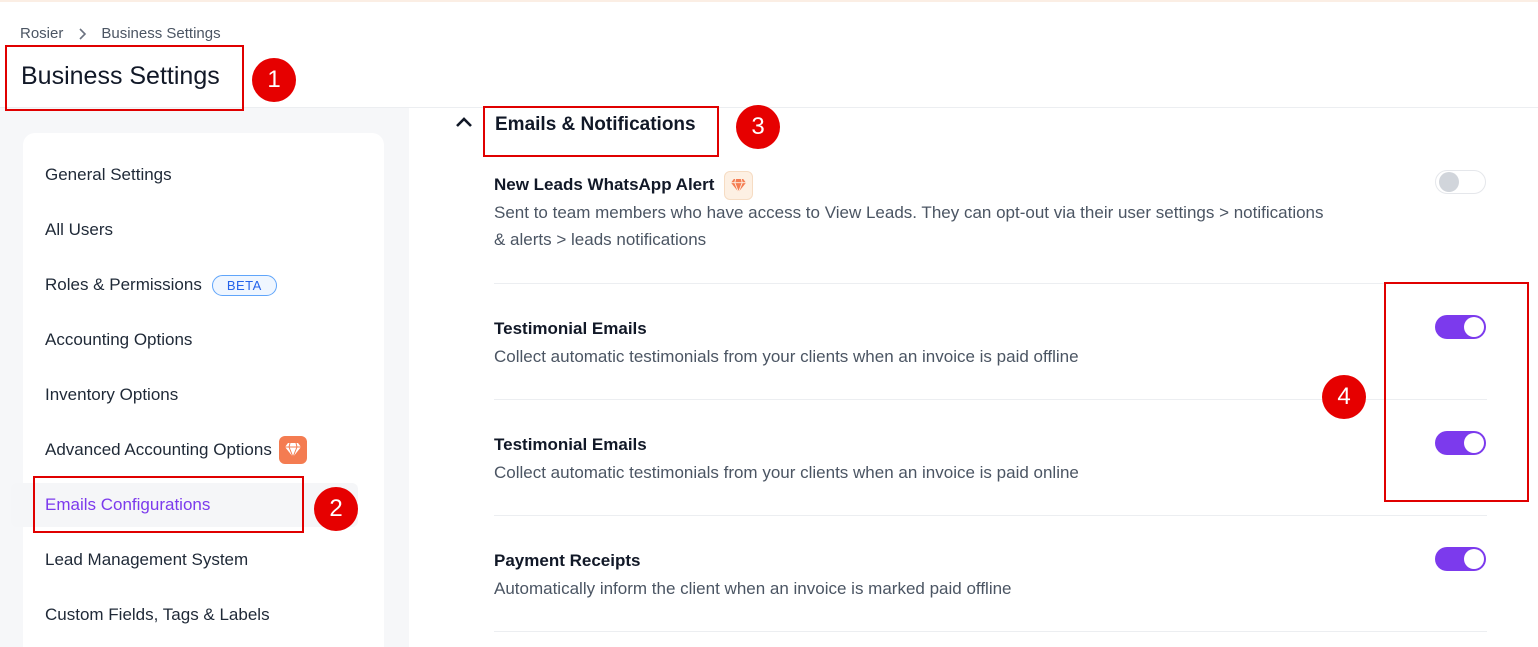 This screenshot has height=647, width=1538. What do you see at coordinates (147, 559) in the screenshot?
I see `sidebar-item-label: Lead Management System` at bounding box center [147, 559].